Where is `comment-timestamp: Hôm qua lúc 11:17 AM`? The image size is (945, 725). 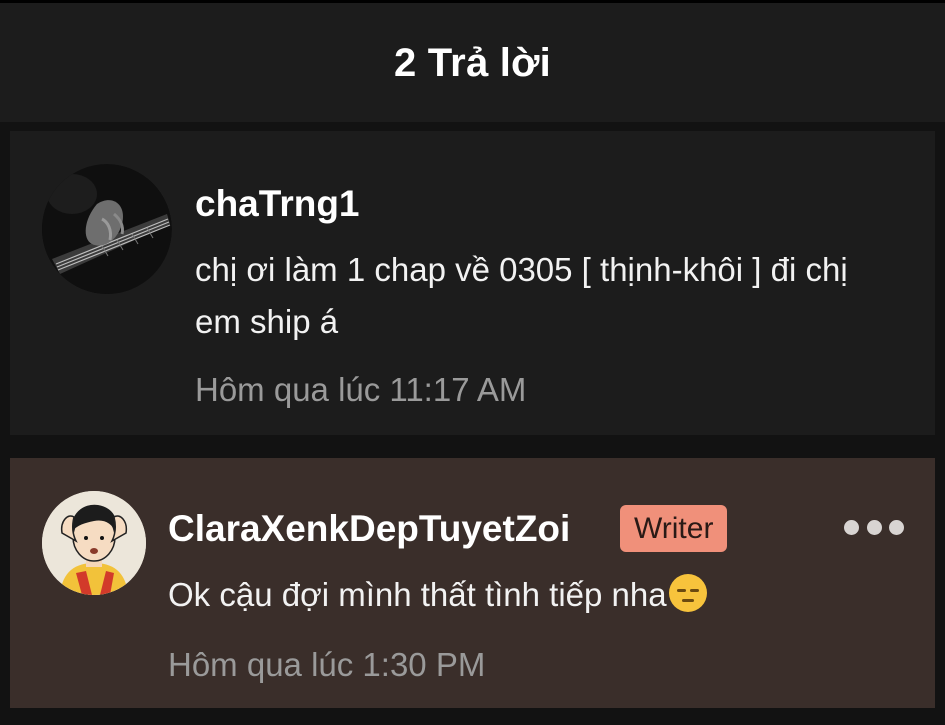 comment-timestamp: Hôm qua lúc 11:17 AM is located at coordinates (361, 389).